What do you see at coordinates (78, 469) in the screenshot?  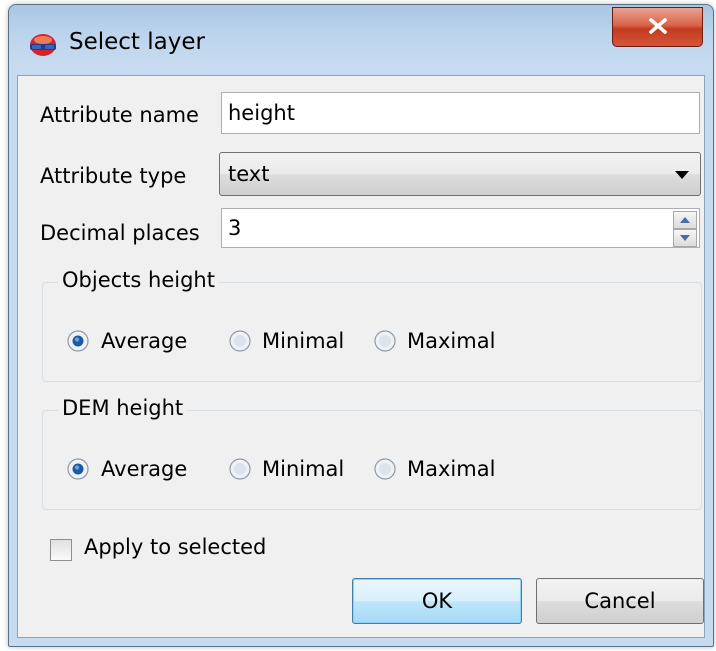 I see `dem-height-average-radio` at bounding box center [78, 469].